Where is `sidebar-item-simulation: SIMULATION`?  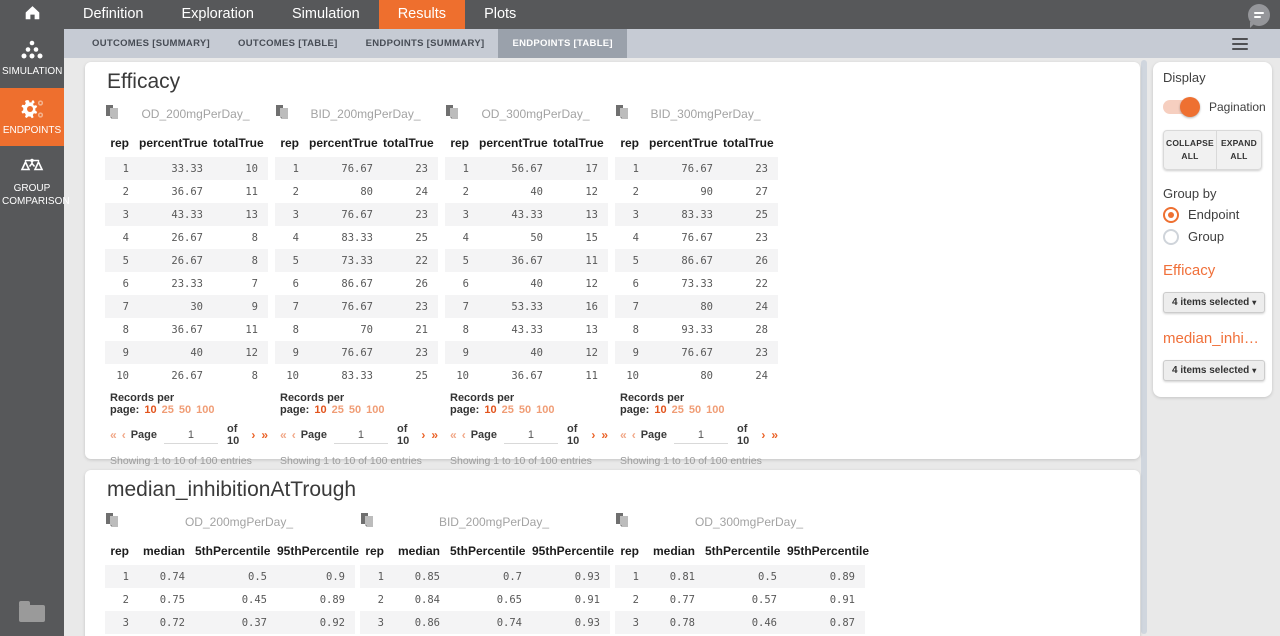 sidebar-item-simulation: SIMULATION is located at coordinates (32, 58).